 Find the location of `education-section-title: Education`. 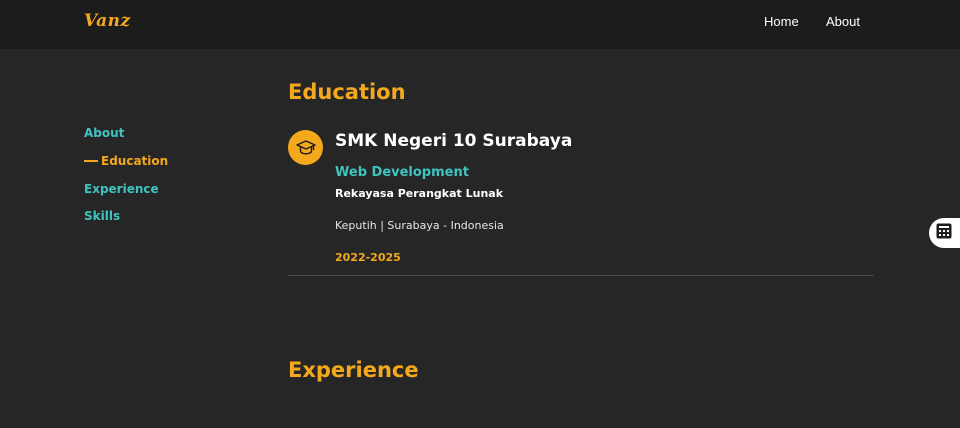

education-section-title: Education is located at coordinates (347, 92).